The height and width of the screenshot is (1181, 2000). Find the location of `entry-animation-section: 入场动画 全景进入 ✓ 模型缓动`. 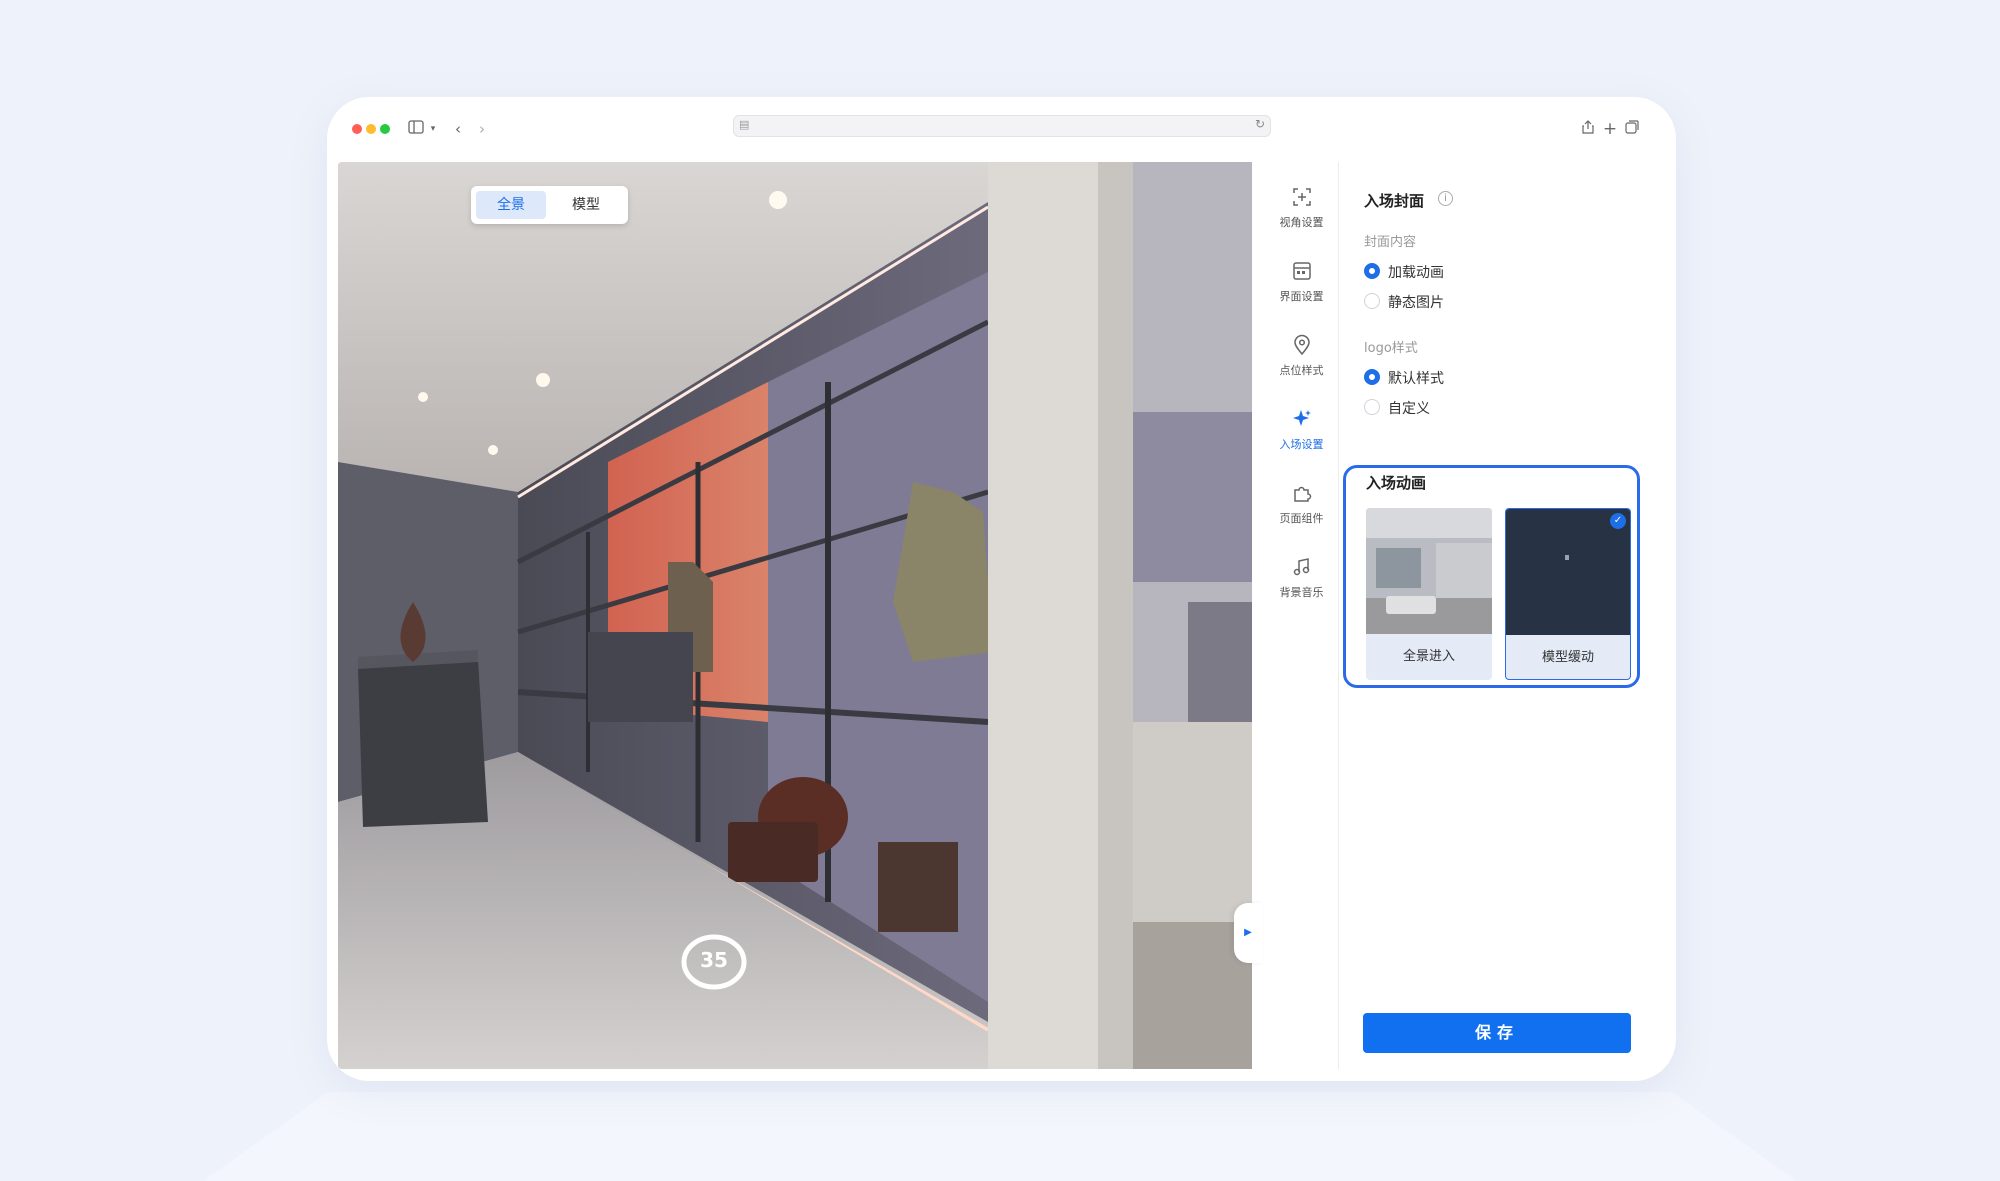

entry-animation-section: 入场动画 全景进入 ✓ 模型缓动 is located at coordinates (1491, 576).